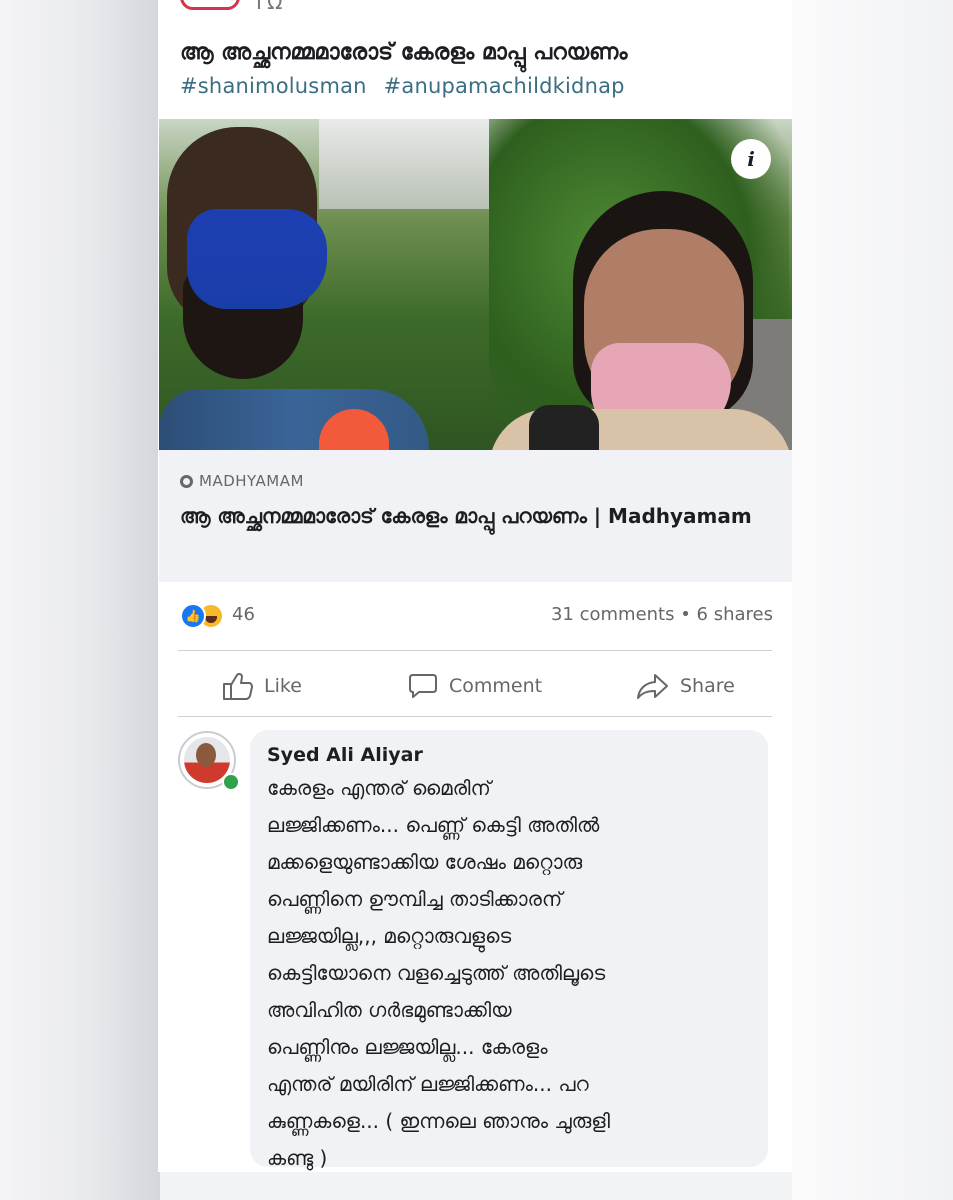 Image resolution: width=953 pixels, height=1200 pixels. I want to click on like-icon: 👍, so click(193, 616).